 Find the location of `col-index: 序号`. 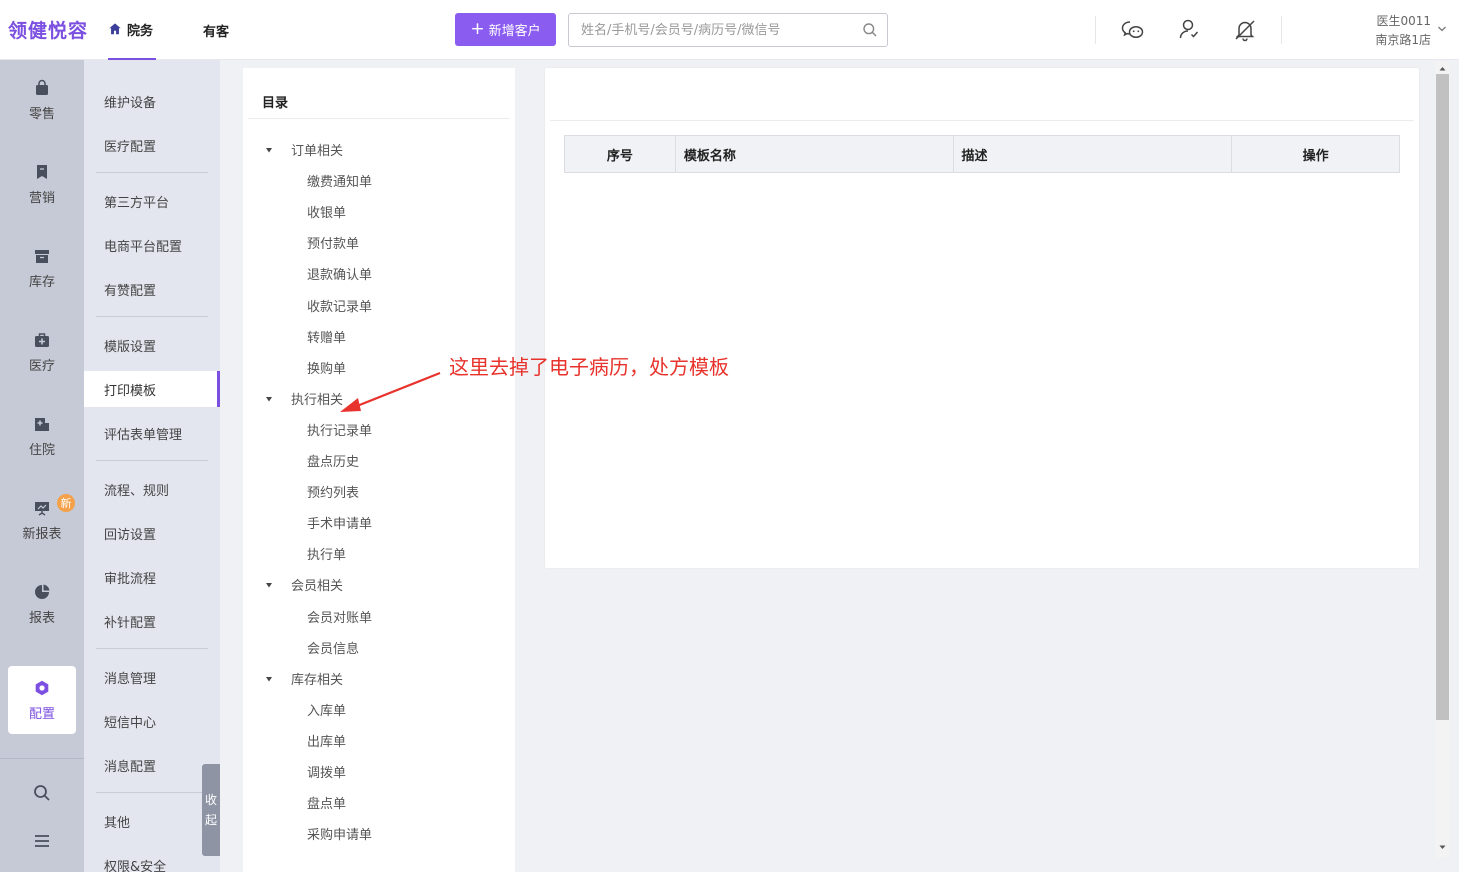

col-index: 序号 is located at coordinates (620, 154).